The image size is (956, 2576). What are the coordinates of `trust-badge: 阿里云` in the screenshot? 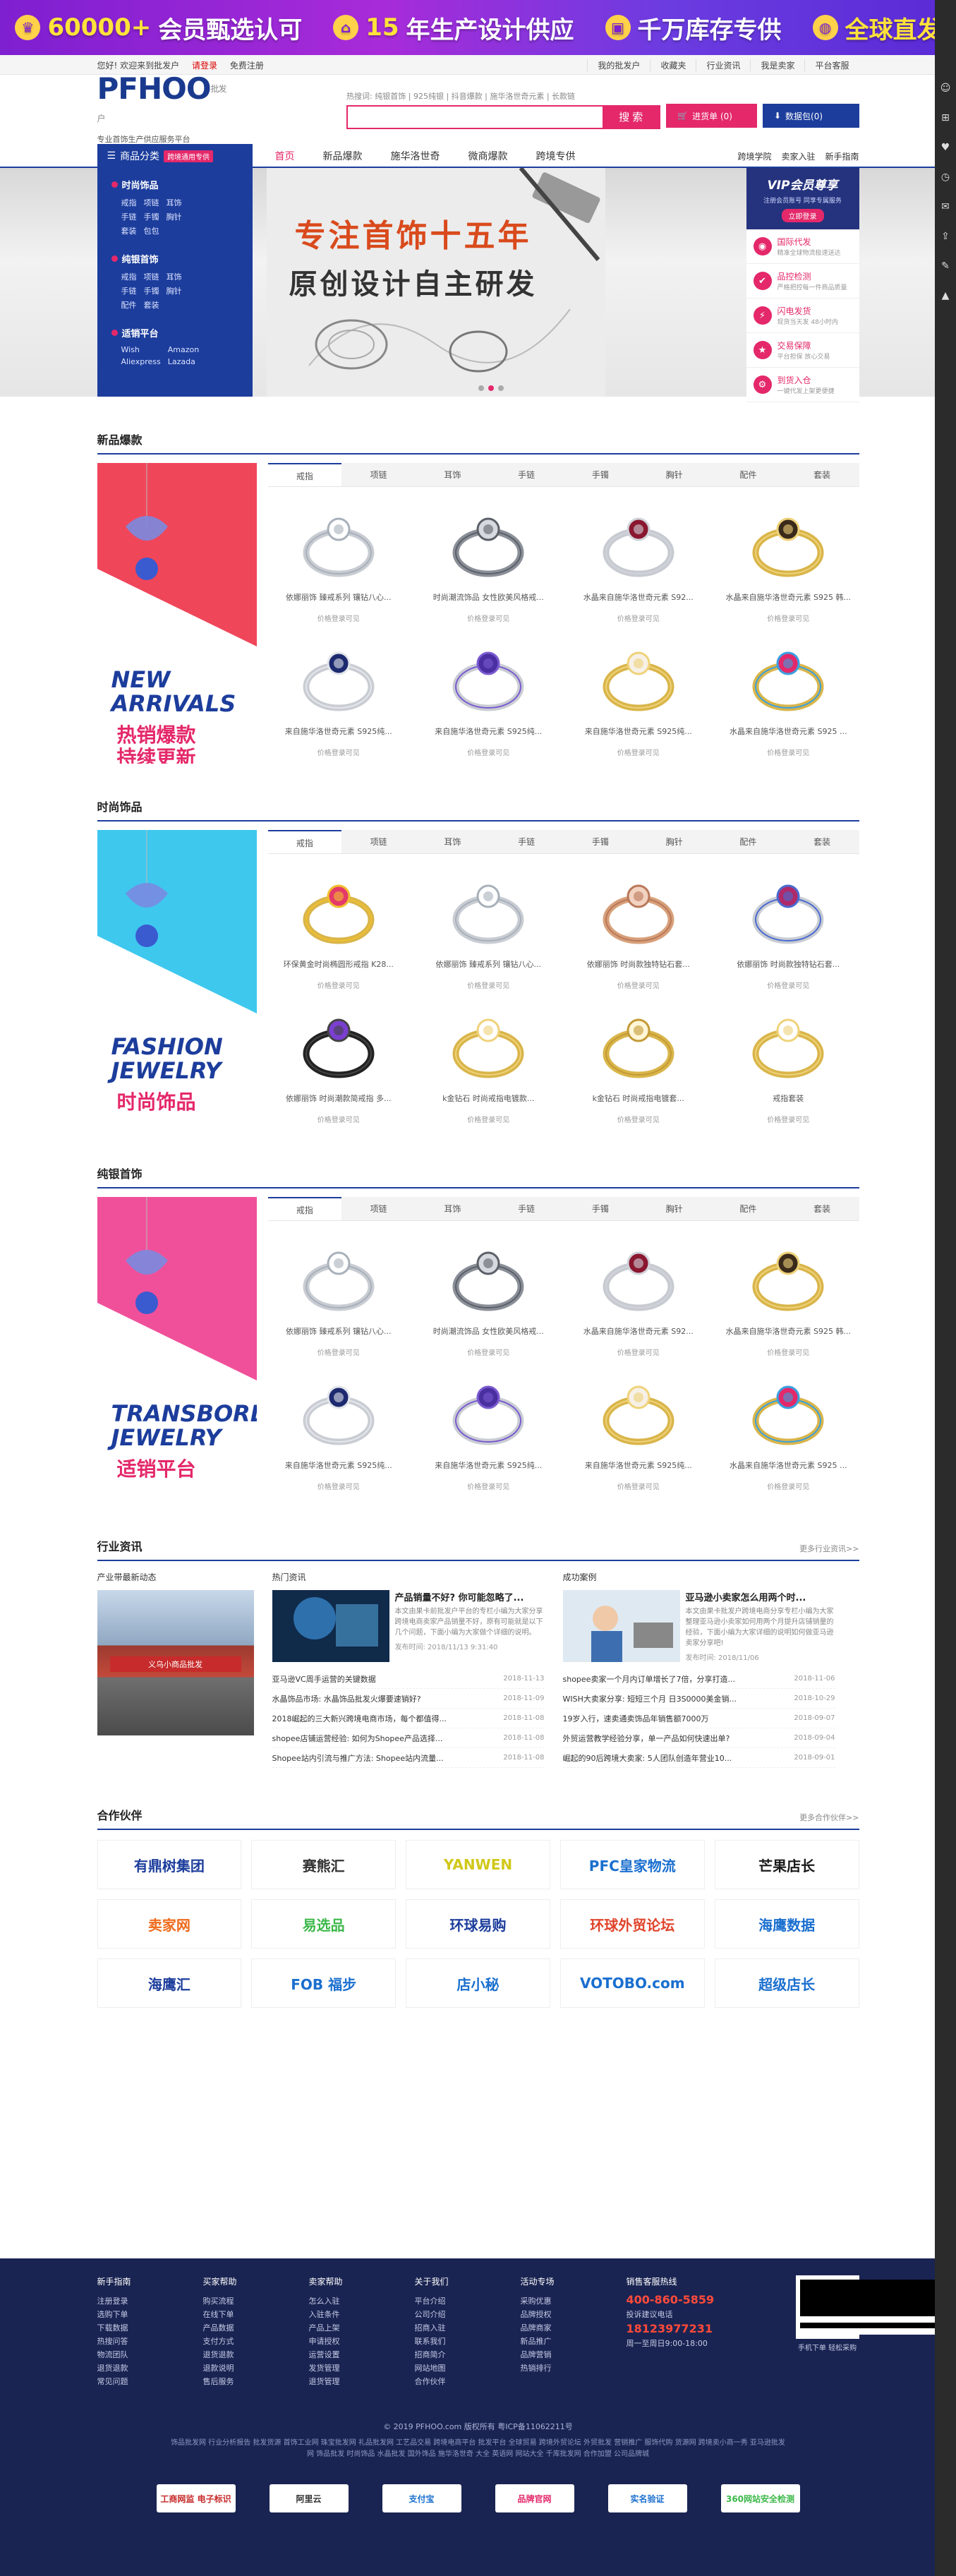 It's located at (309, 2498).